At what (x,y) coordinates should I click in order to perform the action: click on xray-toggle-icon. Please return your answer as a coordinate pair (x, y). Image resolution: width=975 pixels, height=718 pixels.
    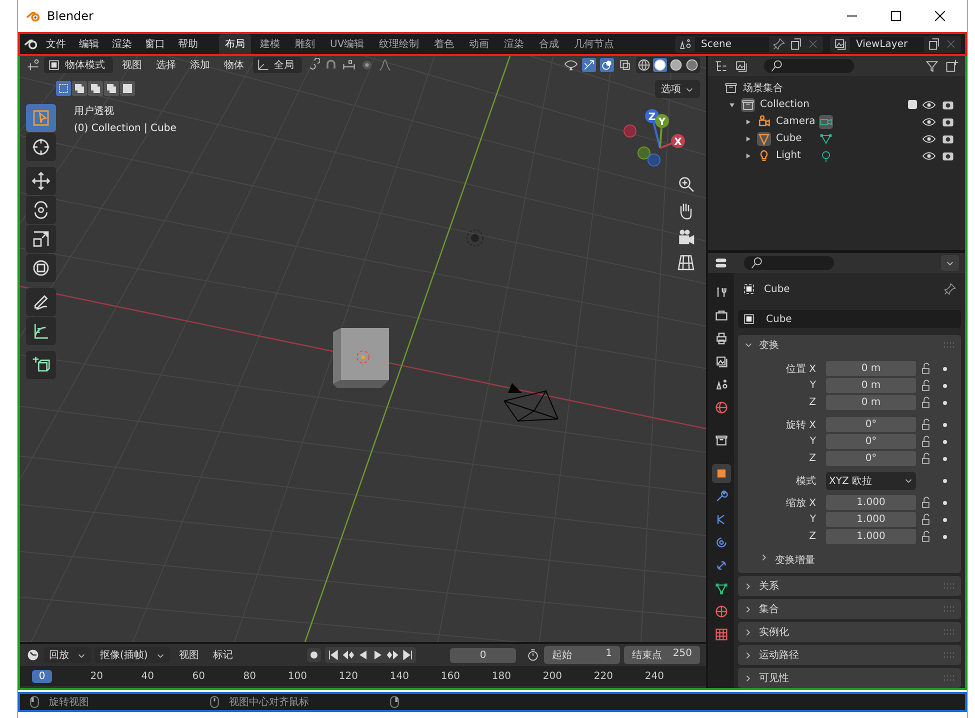
    Looking at the image, I should click on (625, 65).